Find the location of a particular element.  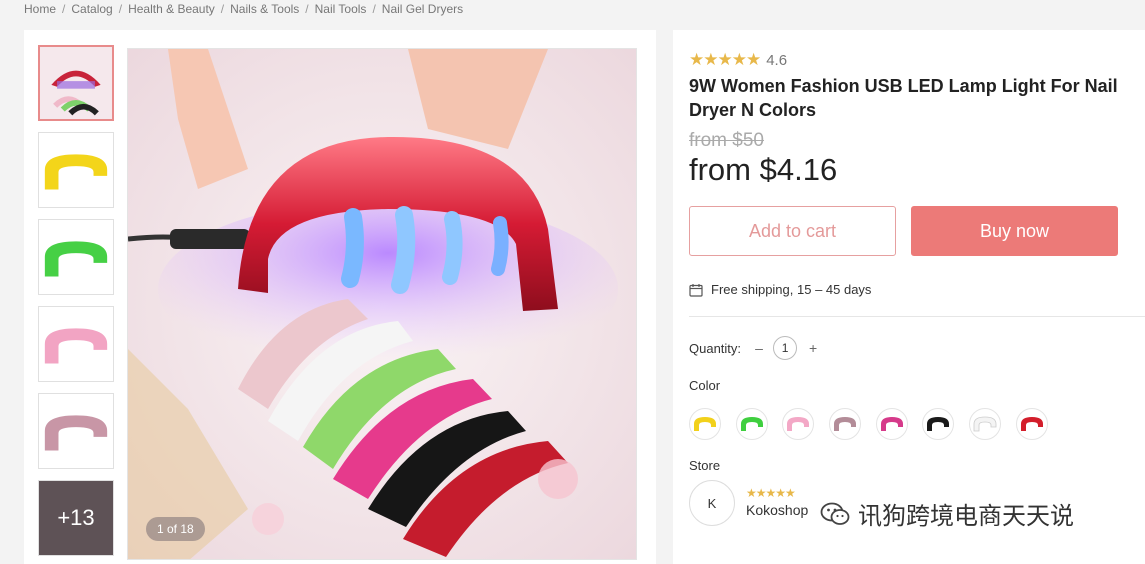

breadcrumb-home: Home is located at coordinates (40, 9).